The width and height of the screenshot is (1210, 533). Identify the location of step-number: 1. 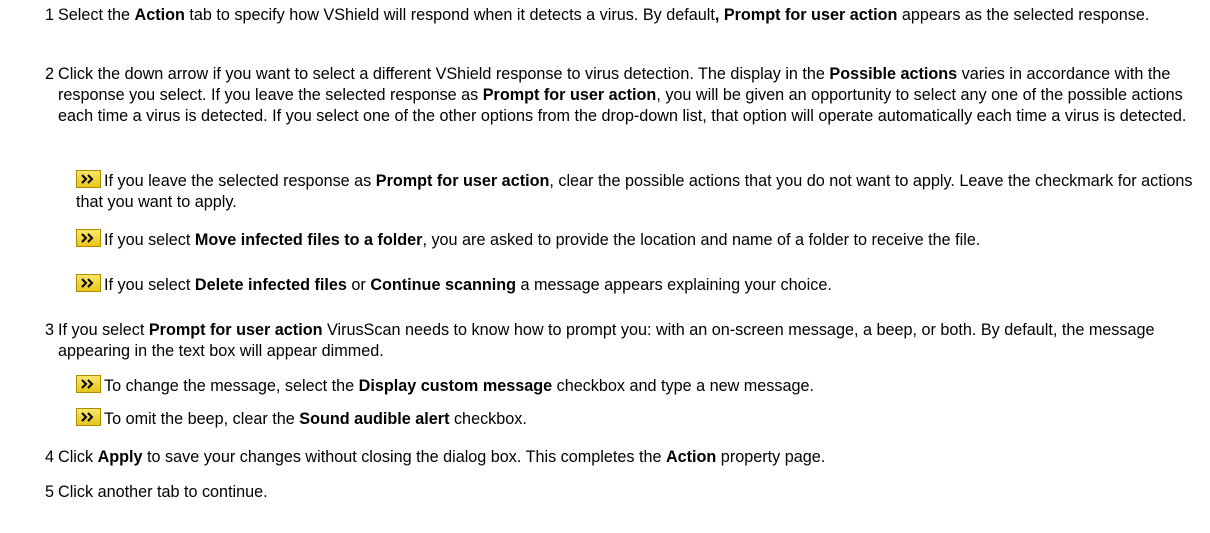
(49, 15).